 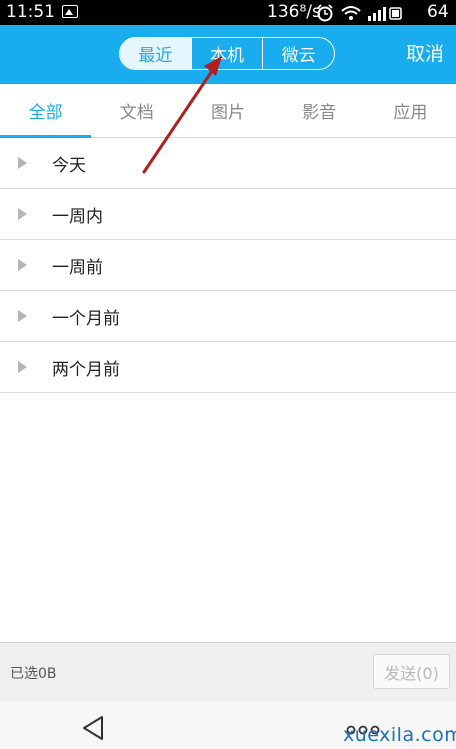 I want to click on back-icon, so click(x=93, y=728).